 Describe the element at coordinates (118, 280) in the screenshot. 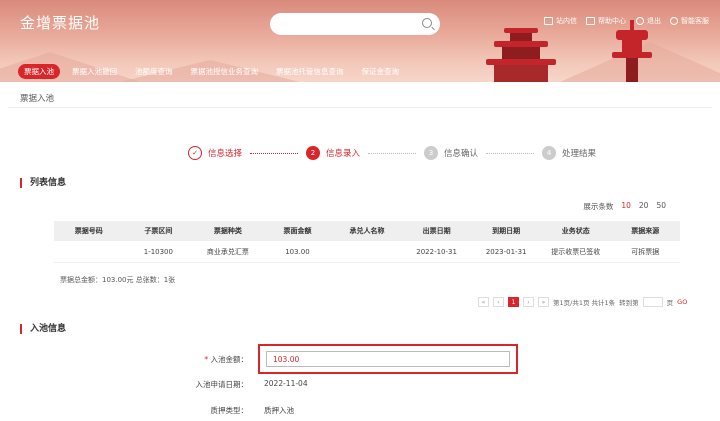

I see `table-summary: 票据总金额：103.00元 总张数：1张` at that location.